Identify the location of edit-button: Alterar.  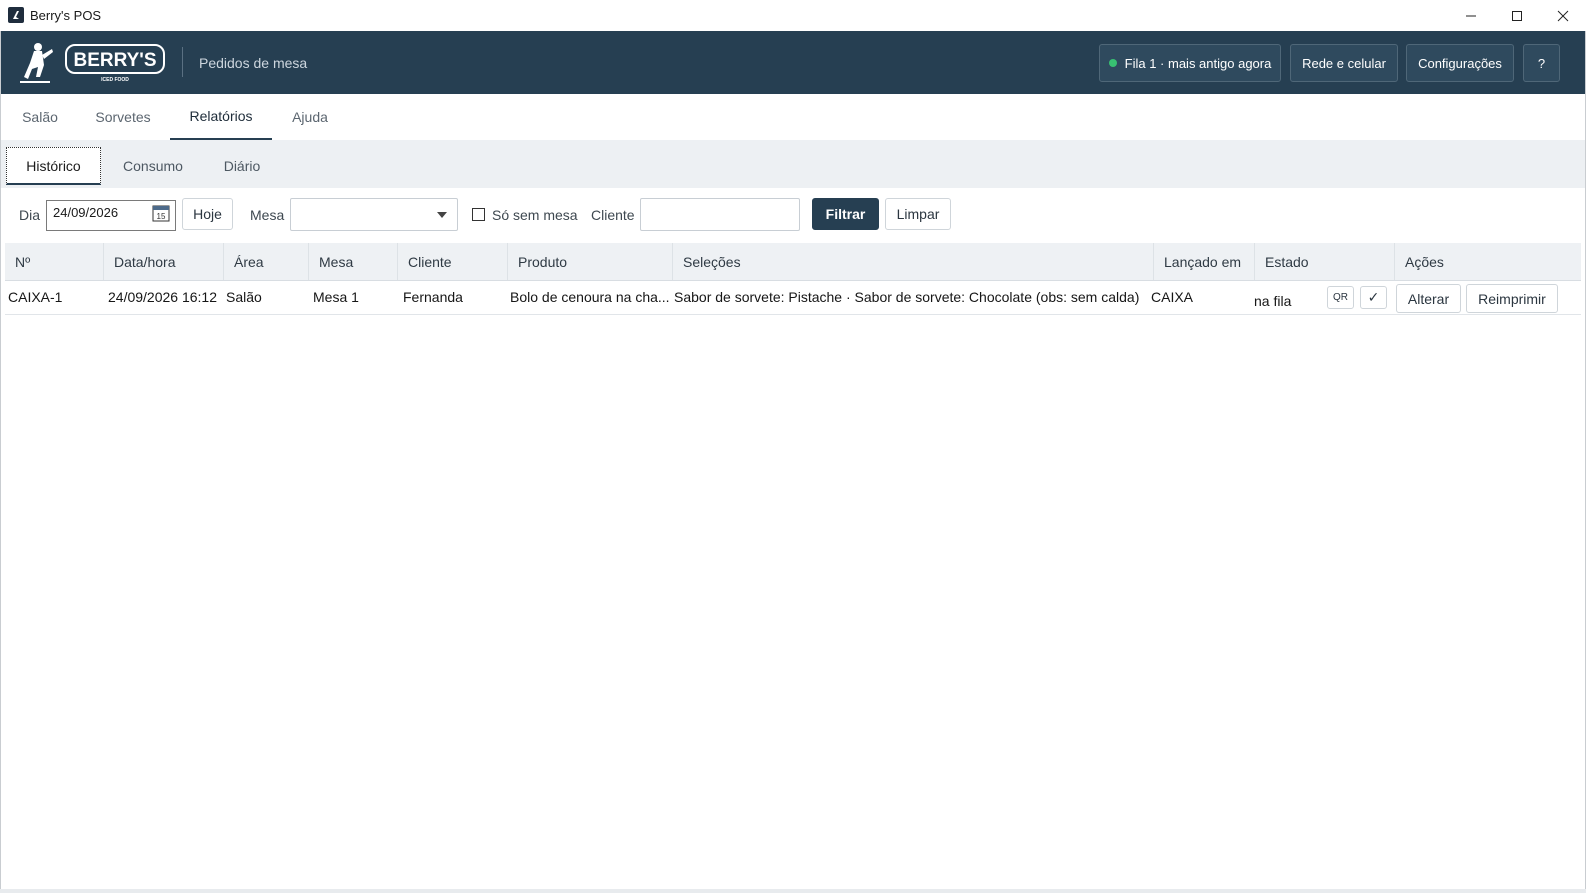
(1428, 298).